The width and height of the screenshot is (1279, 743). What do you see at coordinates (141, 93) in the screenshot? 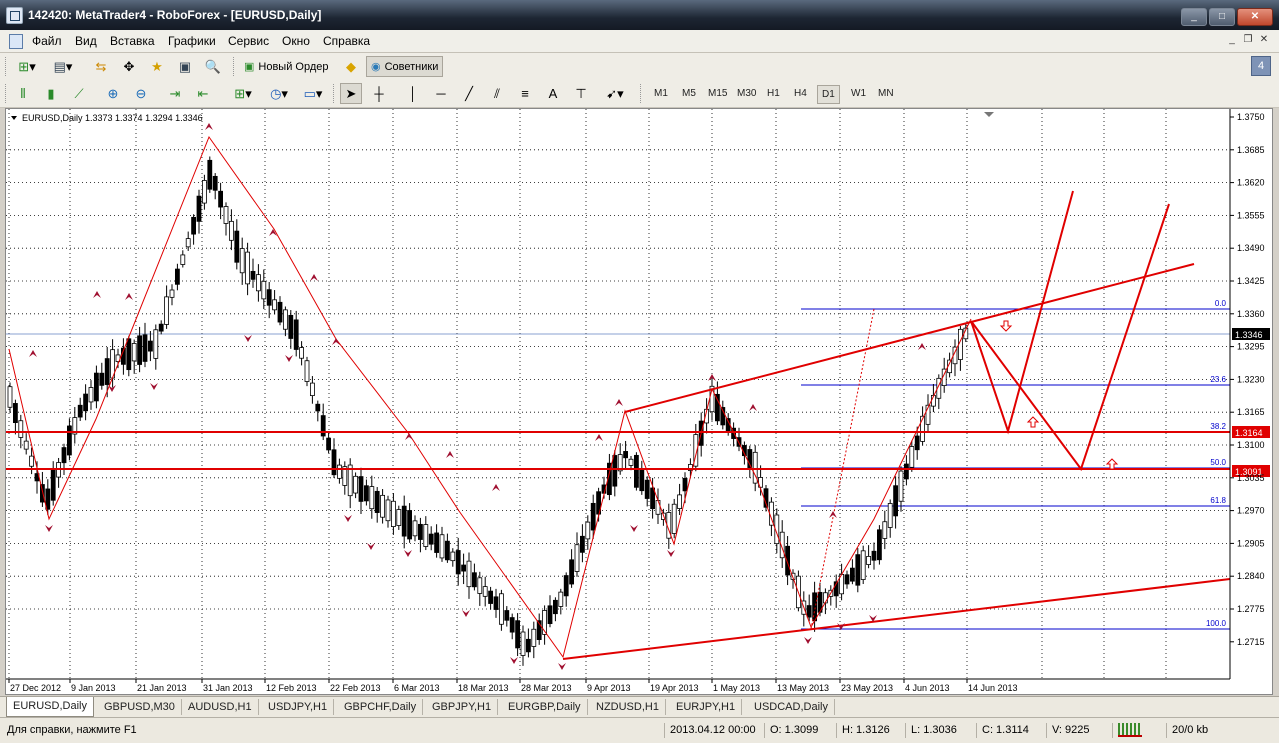
I see `zoom-out-icon: ⊖` at bounding box center [141, 93].